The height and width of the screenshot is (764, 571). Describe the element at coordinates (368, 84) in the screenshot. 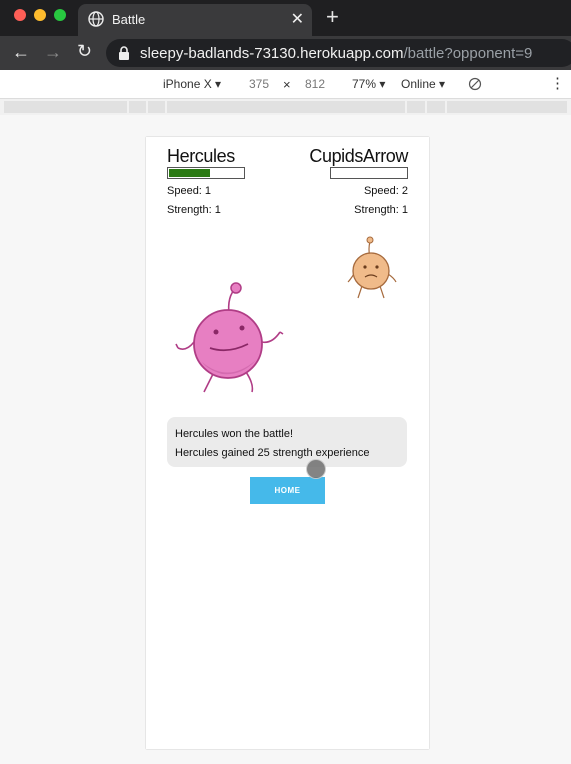

I see `zoom-select: 77% ▾` at that location.